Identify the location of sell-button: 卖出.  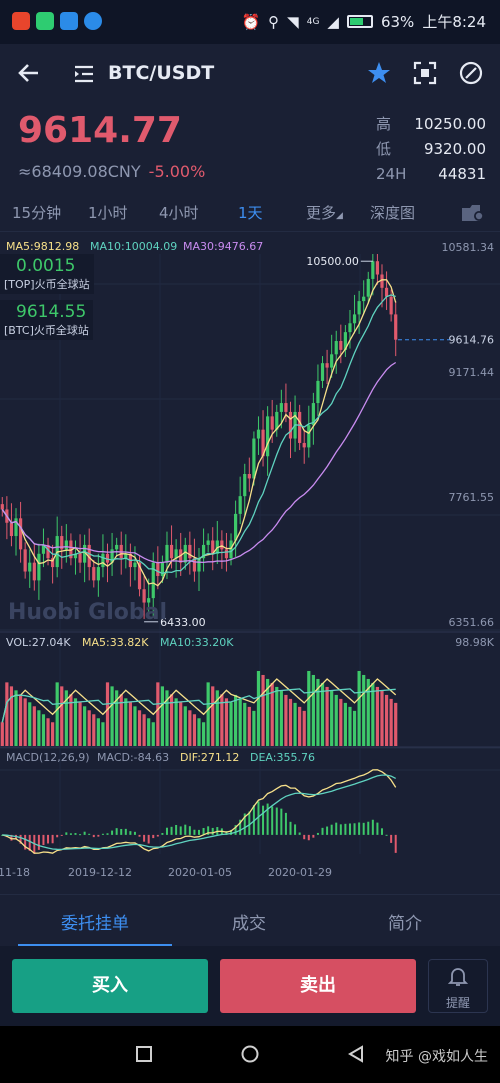
(318, 986).